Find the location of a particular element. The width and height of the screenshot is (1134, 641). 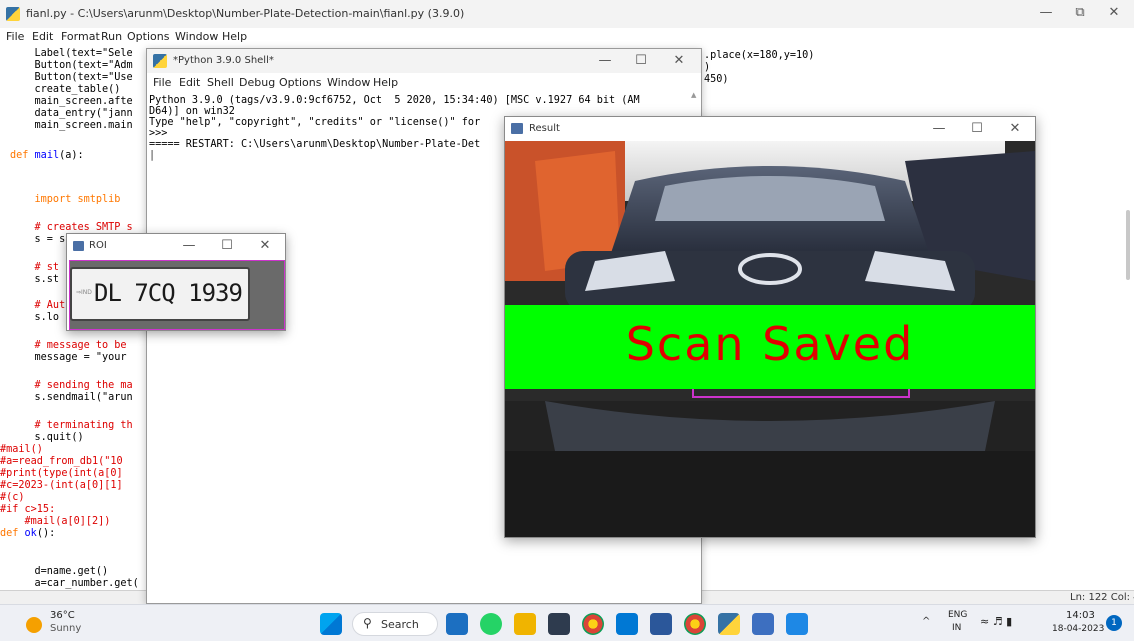

clock-time: 14:03 is located at coordinates (1080, 615).